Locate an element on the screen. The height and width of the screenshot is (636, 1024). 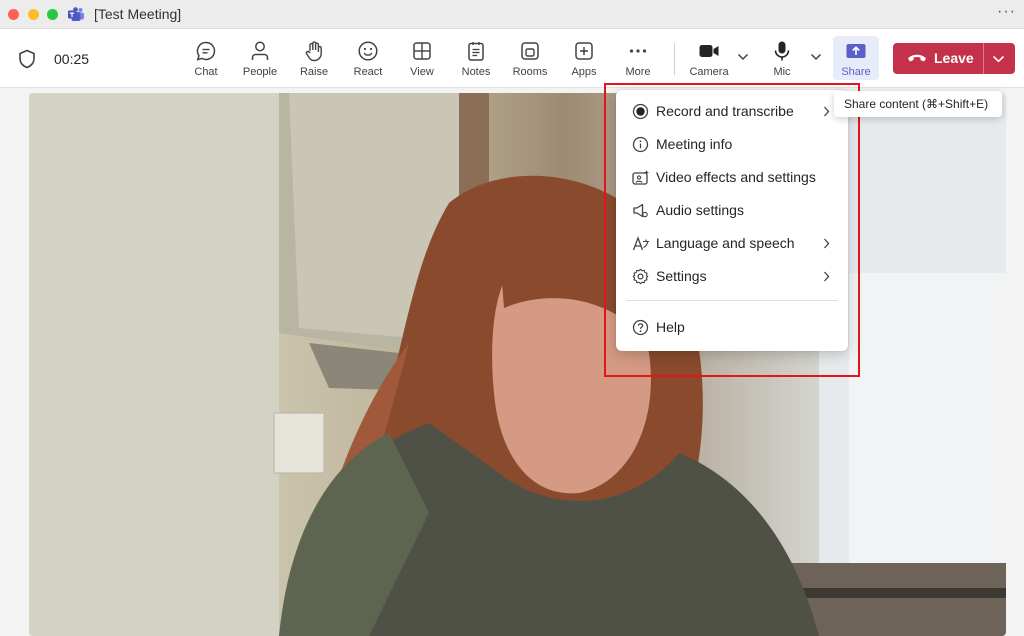
mic-button: Mic is located at coordinates (782, 58).